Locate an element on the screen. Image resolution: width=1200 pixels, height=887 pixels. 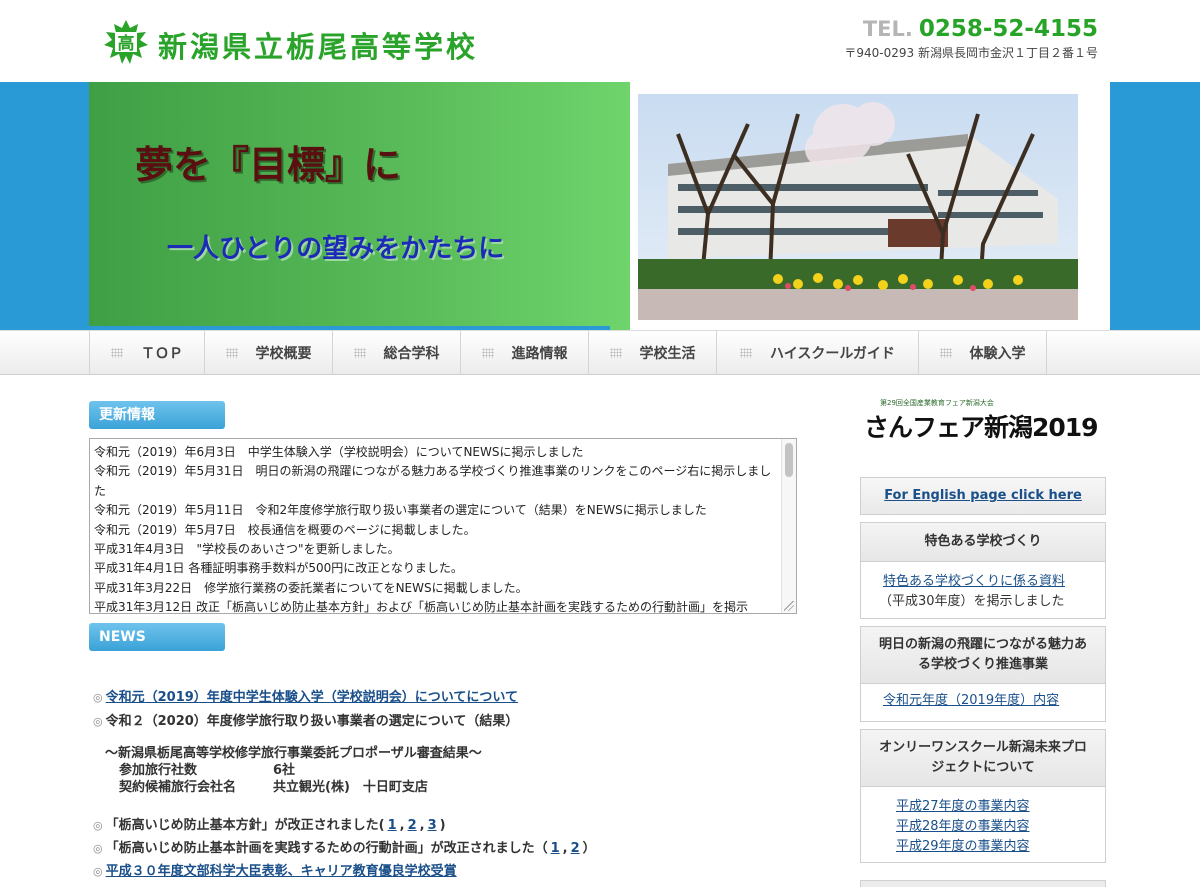
update-line: 平成31年4月1日 各種証明事務手数料が500円に改正となりました。 is located at coordinates (278, 568).